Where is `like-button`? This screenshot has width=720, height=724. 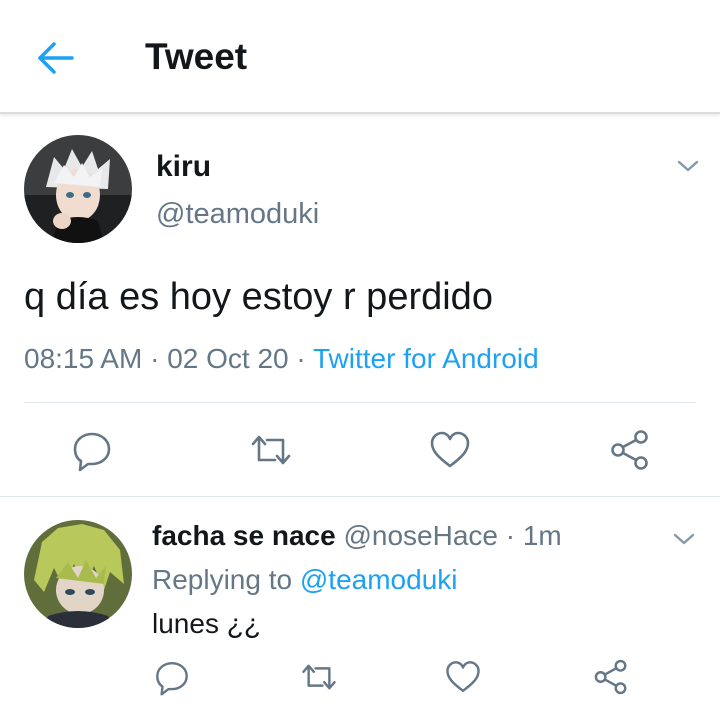 like-button is located at coordinates (450, 450).